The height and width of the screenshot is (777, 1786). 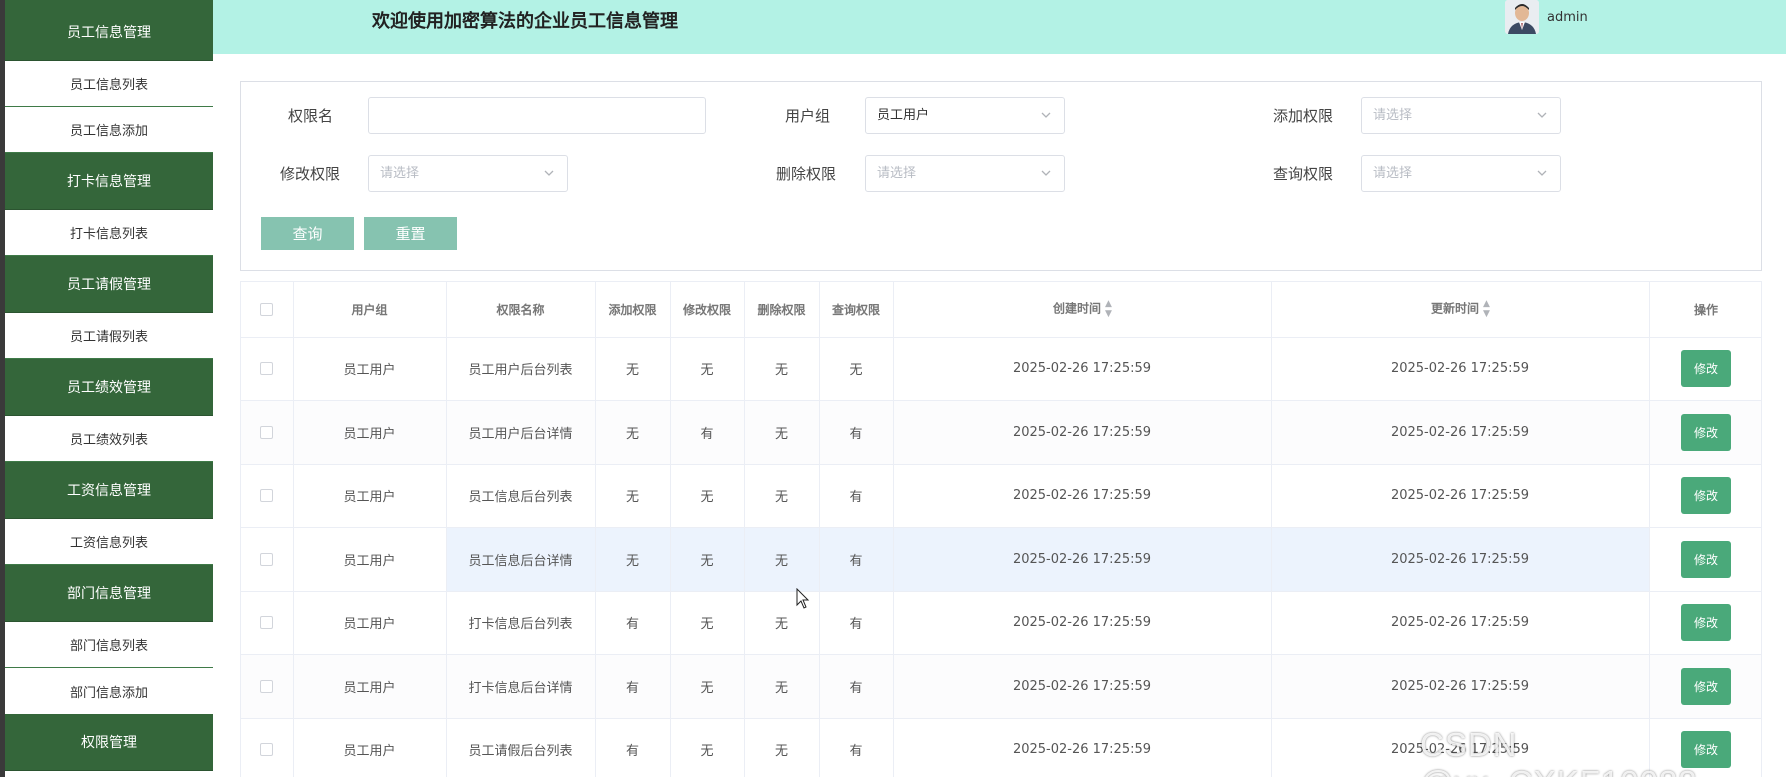 What do you see at coordinates (109, 542) in the screenshot?
I see `sidebar-item-salary-list: 工资信息列表` at bounding box center [109, 542].